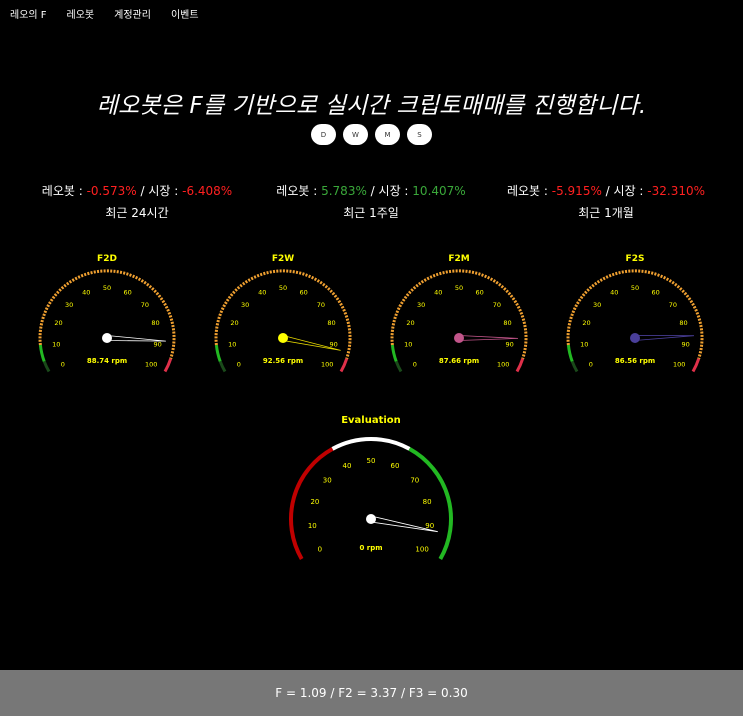 This screenshot has width=743, height=716. Describe the element at coordinates (107, 313) in the screenshot. I see `gauge-f2d: F2D 0 10 20 30 40 50 60 70 80 90 100 88.74 rpm` at that location.